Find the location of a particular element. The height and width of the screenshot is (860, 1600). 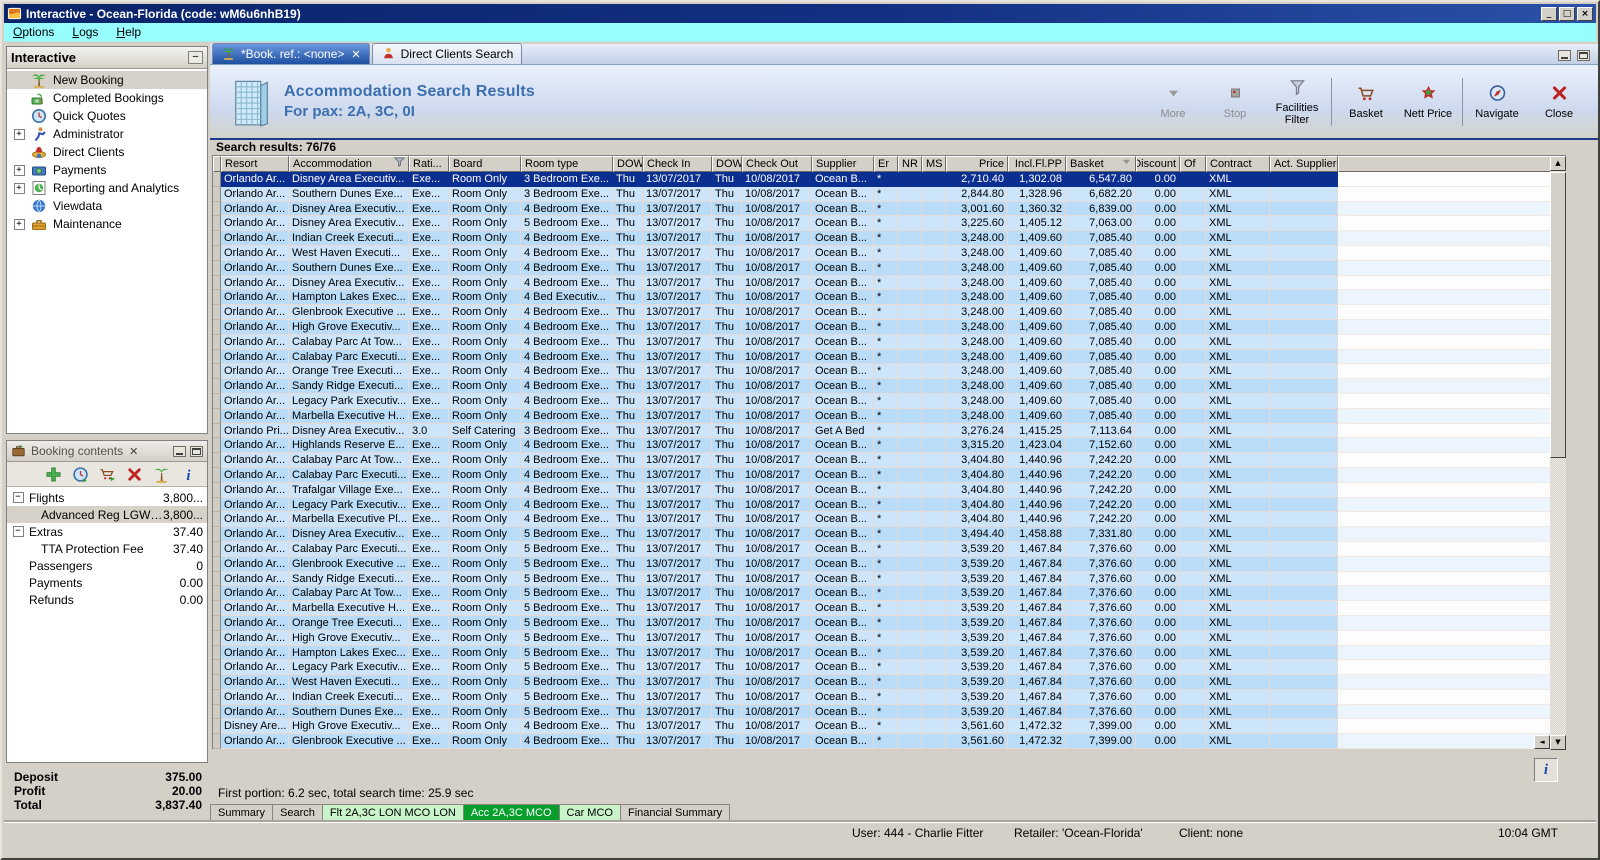

subtab-acc-2a-3c-mco: Acc 2A,3C MCO is located at coordinates (511, 812).